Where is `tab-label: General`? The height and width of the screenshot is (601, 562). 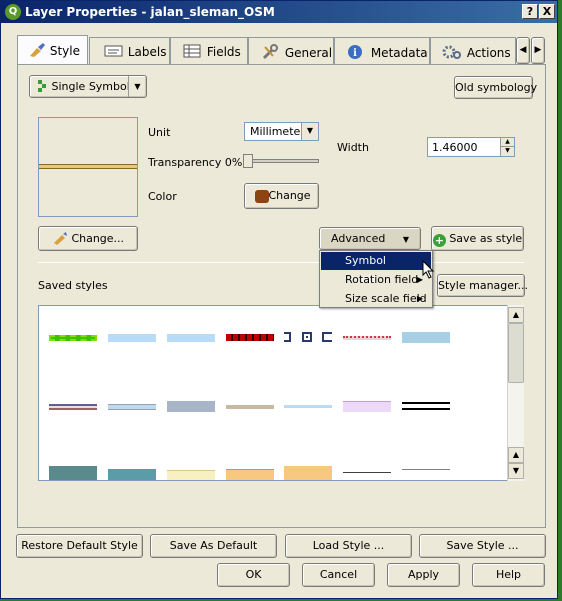
tab-label: General is located at coordinates (308, 53).